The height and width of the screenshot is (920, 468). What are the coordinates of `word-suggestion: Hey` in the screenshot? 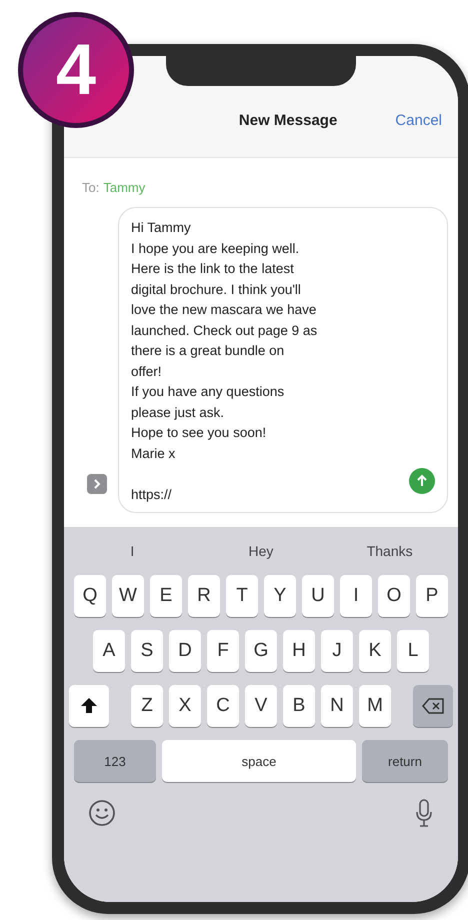 It's located at (261, 551).